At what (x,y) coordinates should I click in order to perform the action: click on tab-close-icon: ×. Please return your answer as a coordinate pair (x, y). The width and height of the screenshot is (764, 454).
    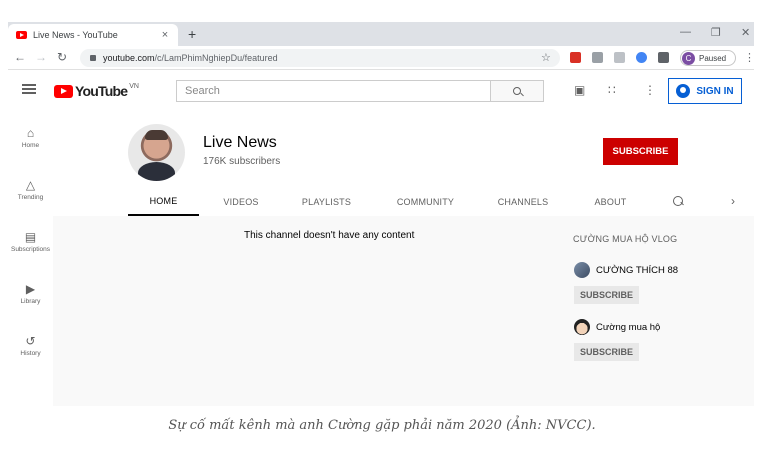
    Looking at the image, I should click on (165, 35).